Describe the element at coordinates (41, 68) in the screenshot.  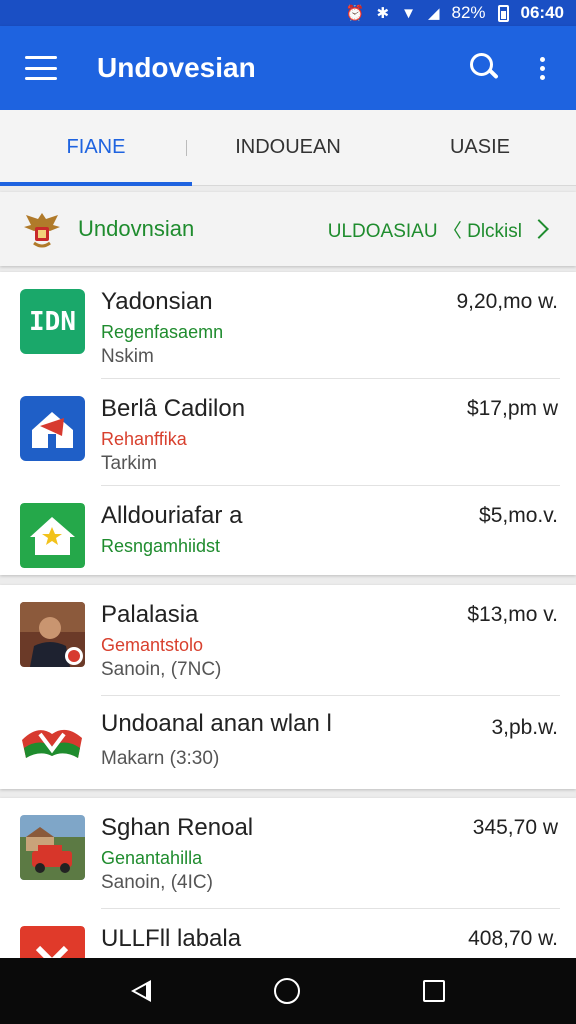
I see `menu-icon` at that location.